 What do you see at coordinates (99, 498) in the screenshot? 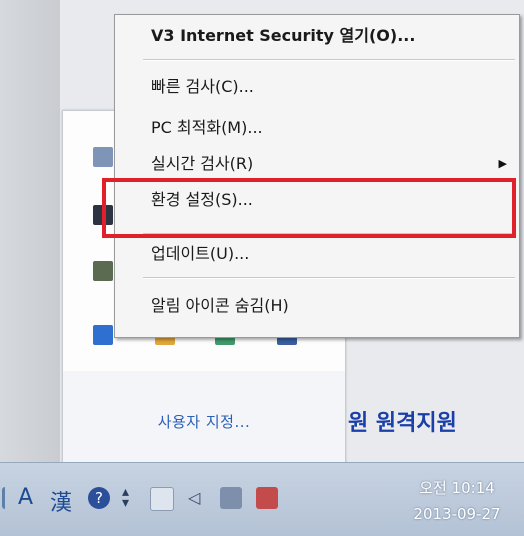
I see `help-icon: ?` at bounding box center [99, 498].